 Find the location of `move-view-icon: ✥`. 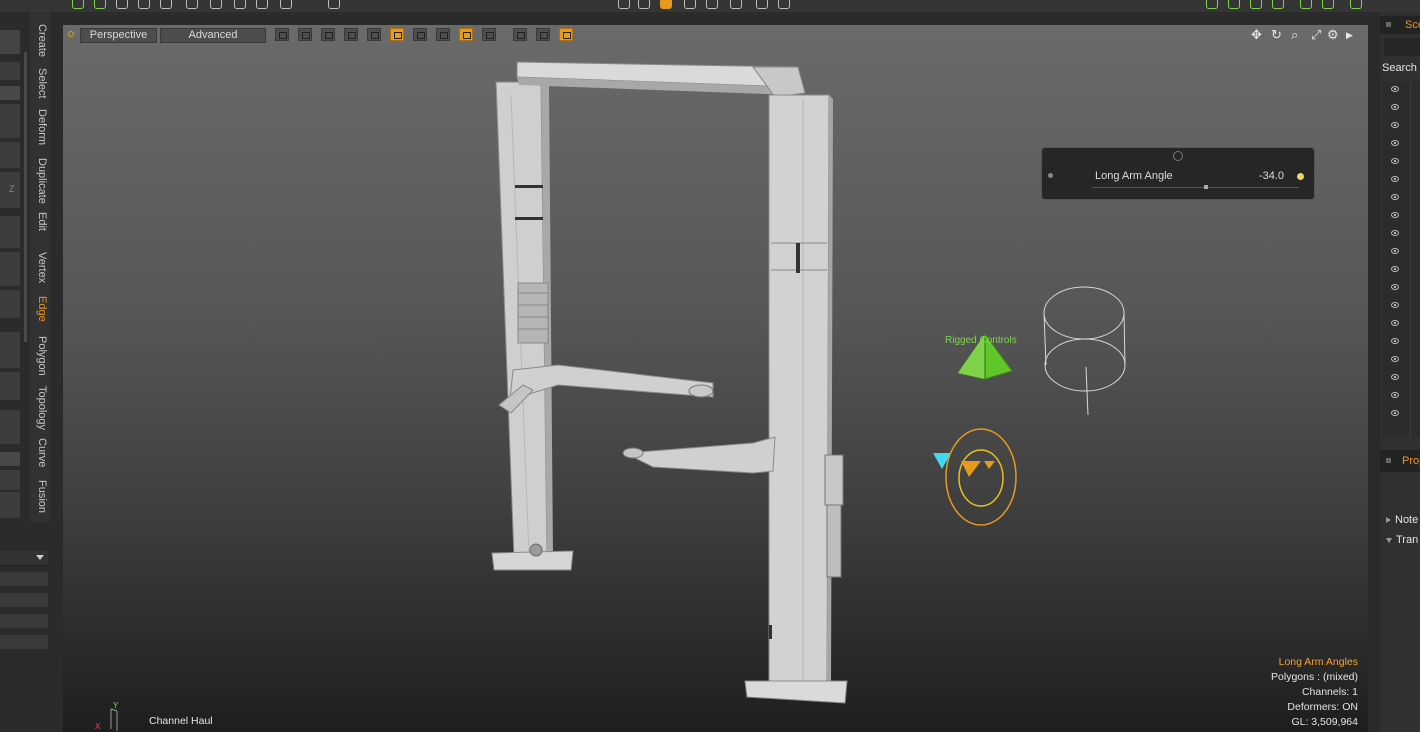

move-view-icon: ✥ is located at coordinates (1256, 35).